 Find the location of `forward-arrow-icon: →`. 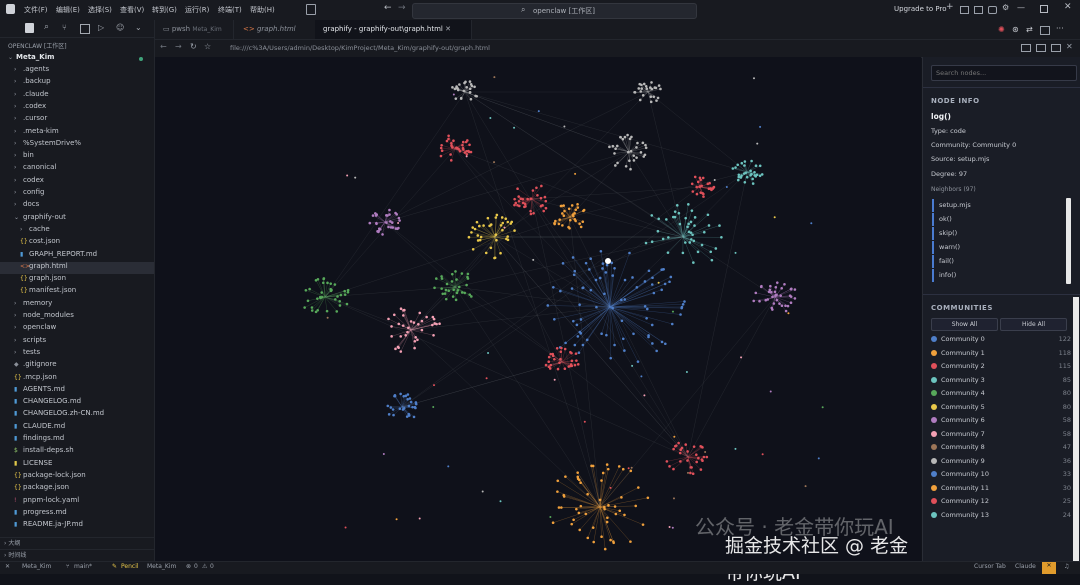

forward-arrow-icon: → is located at coordinates (402, 8).